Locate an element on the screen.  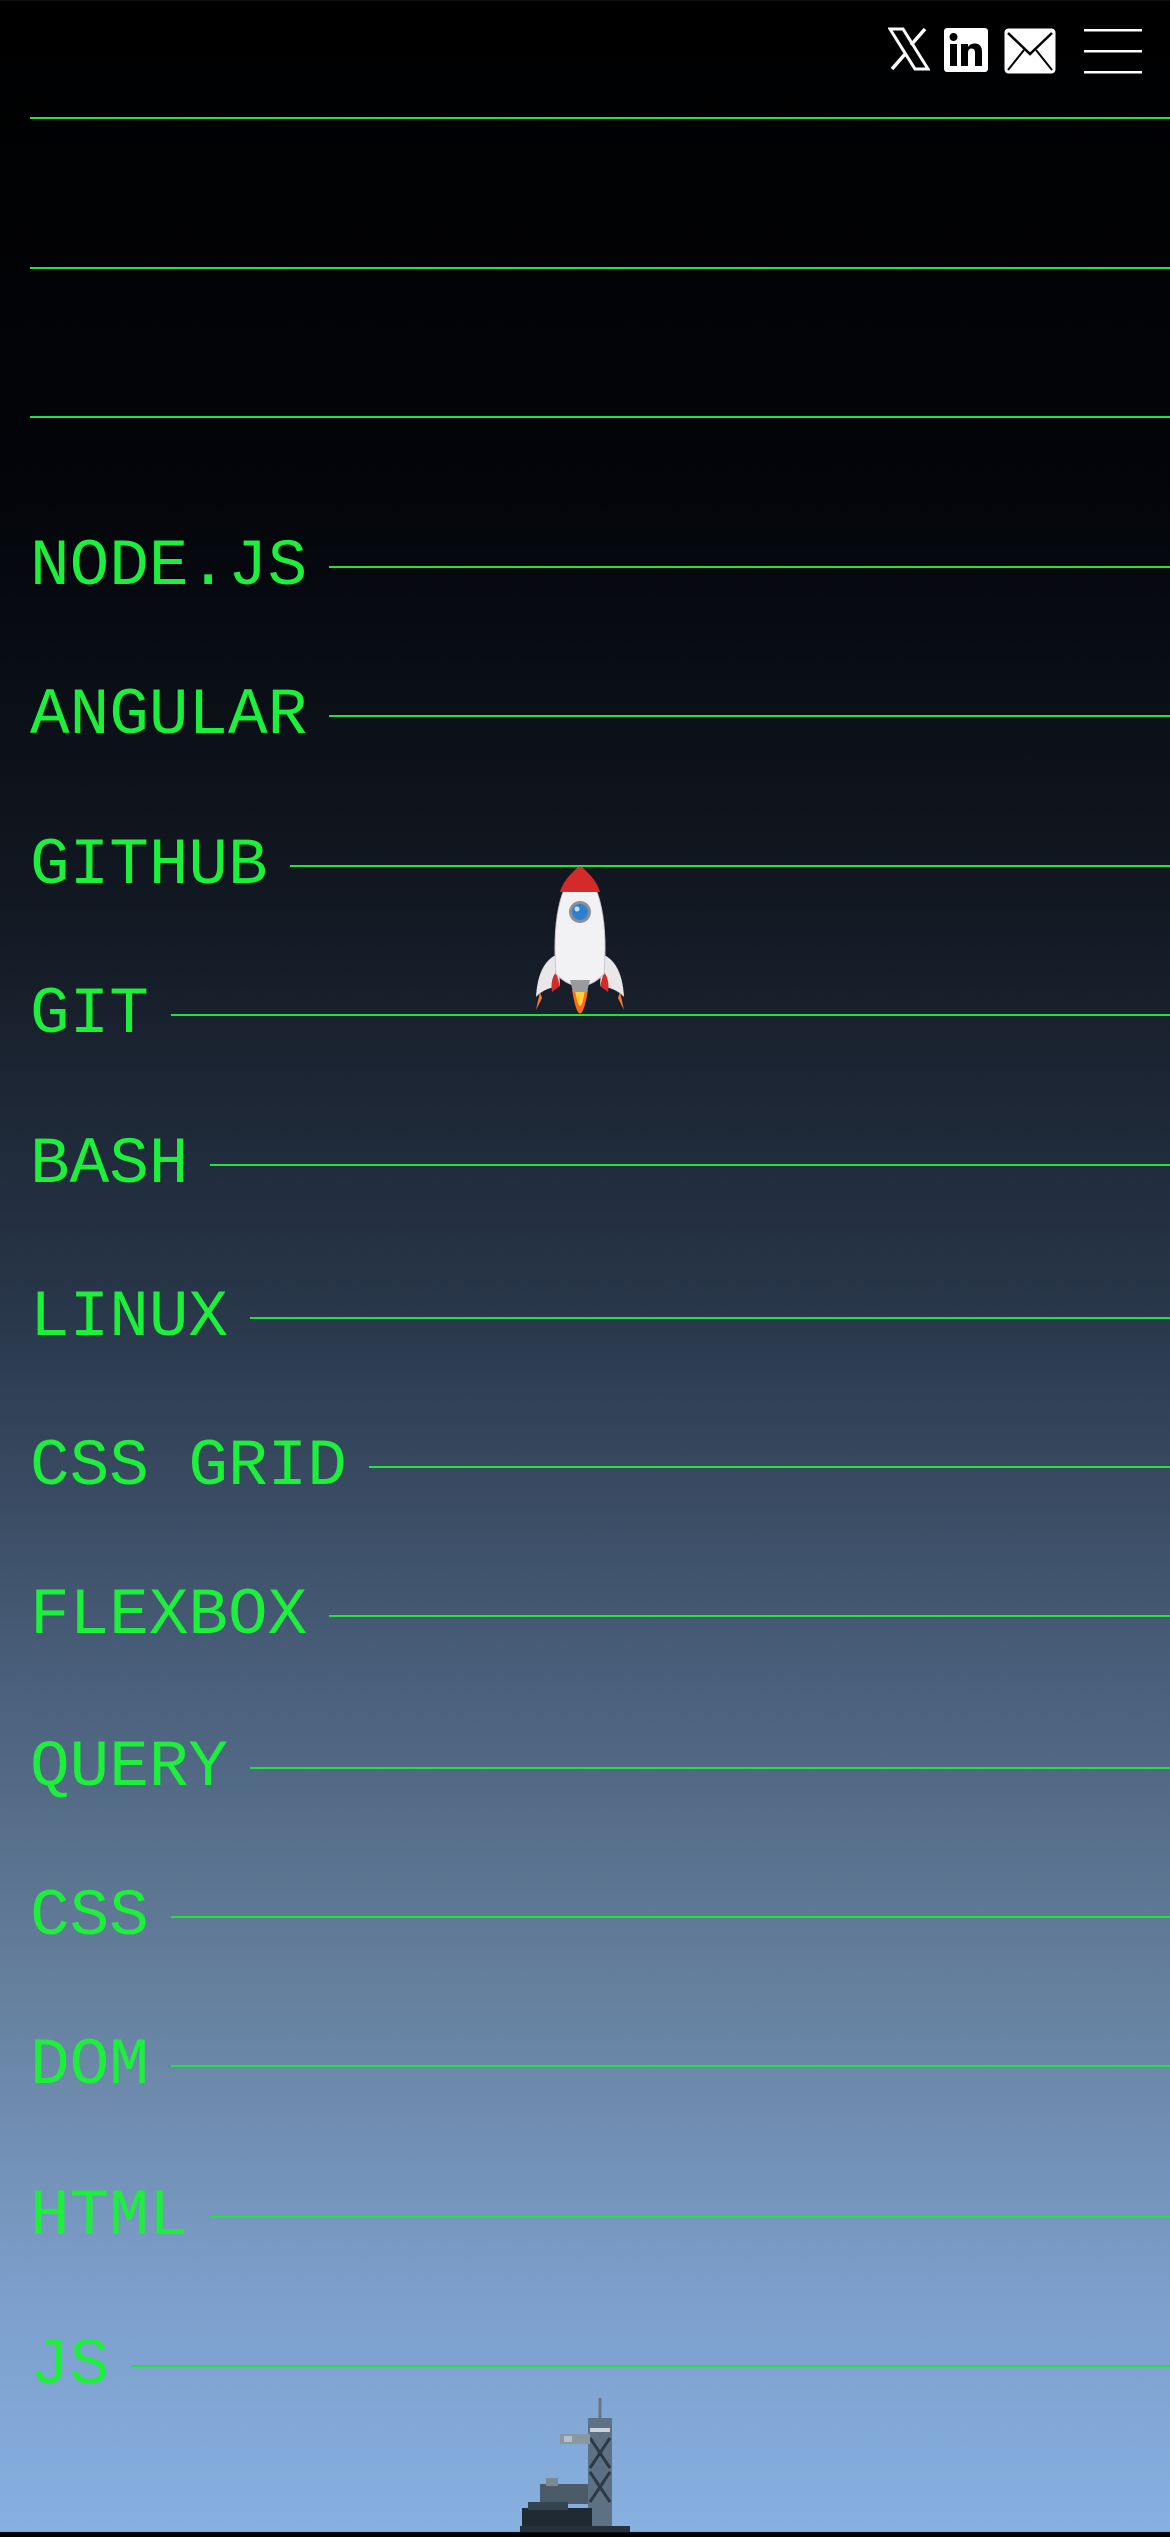
skill-row: LINUX is located at coordinates (600, 1318).